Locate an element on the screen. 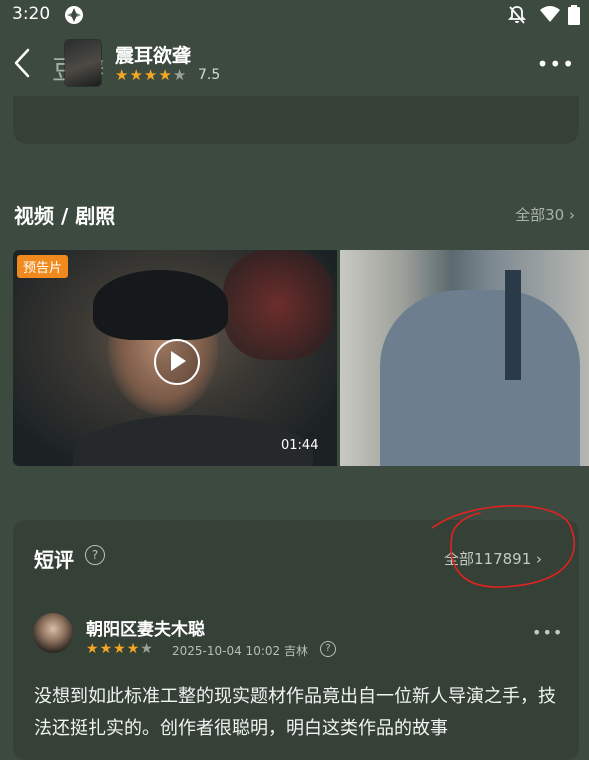  app-notification-icon is located at coordinates (74, 17).